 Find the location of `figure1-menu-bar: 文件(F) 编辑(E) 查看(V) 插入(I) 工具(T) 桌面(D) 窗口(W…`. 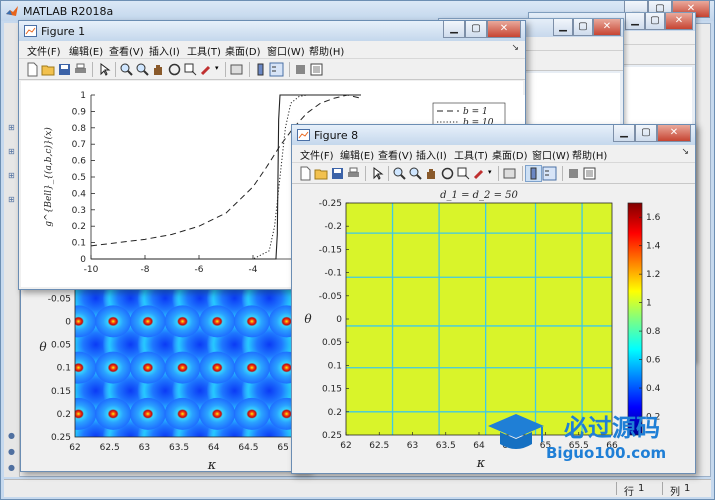

figure1-menu-bar: 文件(F) 编辑(E) 查看(V) 插入(I) 工具(T) 桌面(D) 窗口(W… is located at coordinates (272, 49).